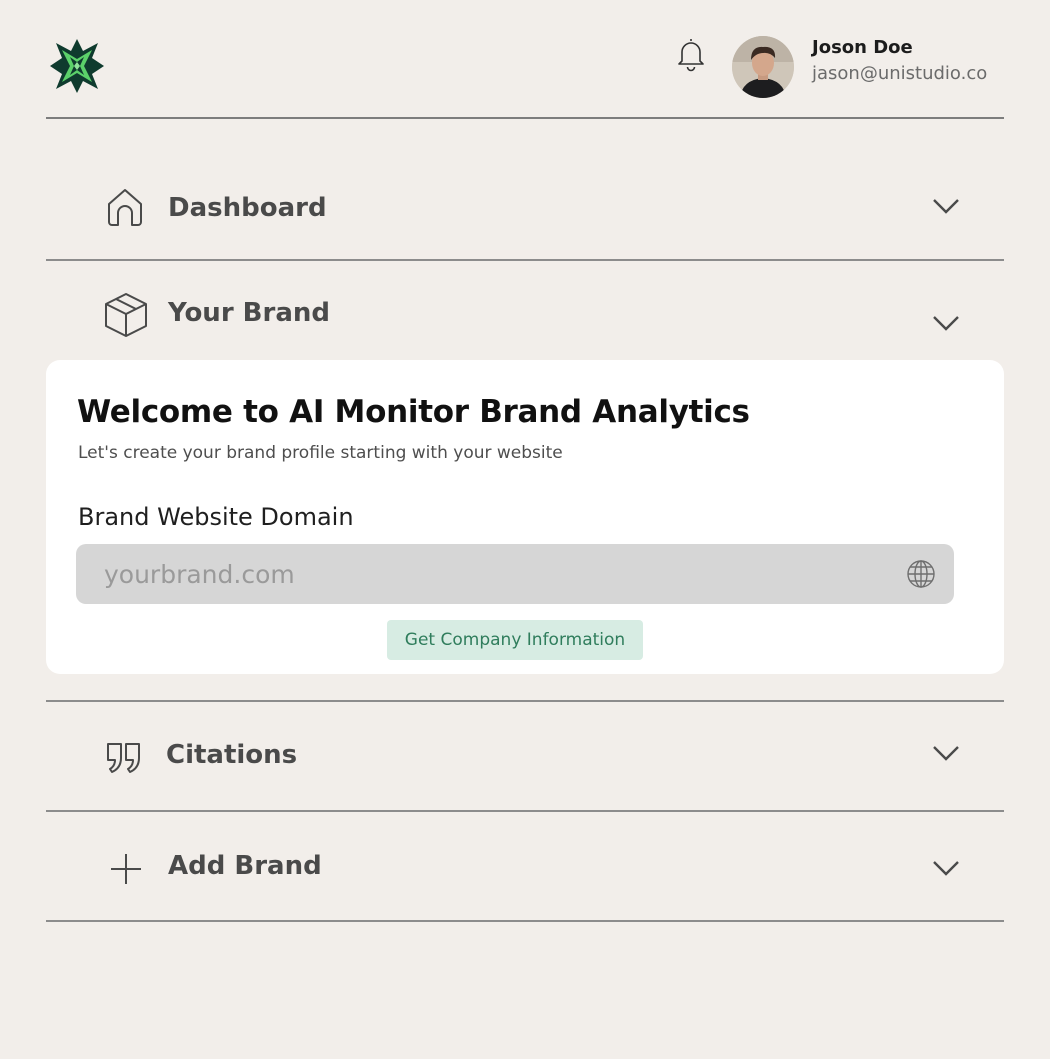 The width and height of the screenshot is (1050, 1059). Describe the element at coordinates (249, 313) in the screenshot. I see `nav-item-label: Your Brand` at that location.